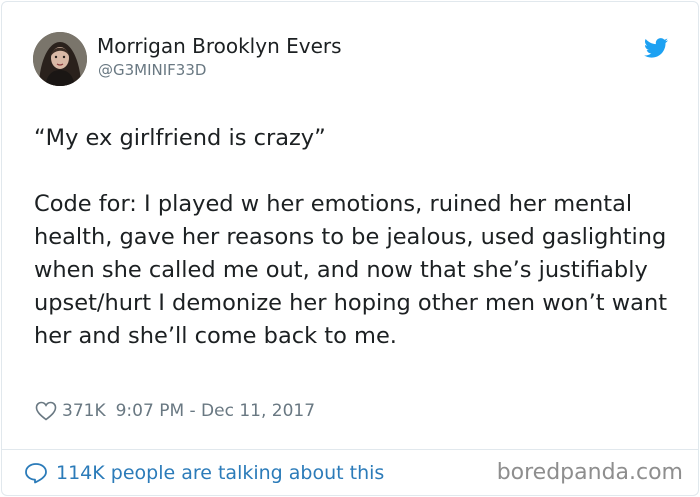  I want to click on speech-bubble-icon, so click(36, 473).